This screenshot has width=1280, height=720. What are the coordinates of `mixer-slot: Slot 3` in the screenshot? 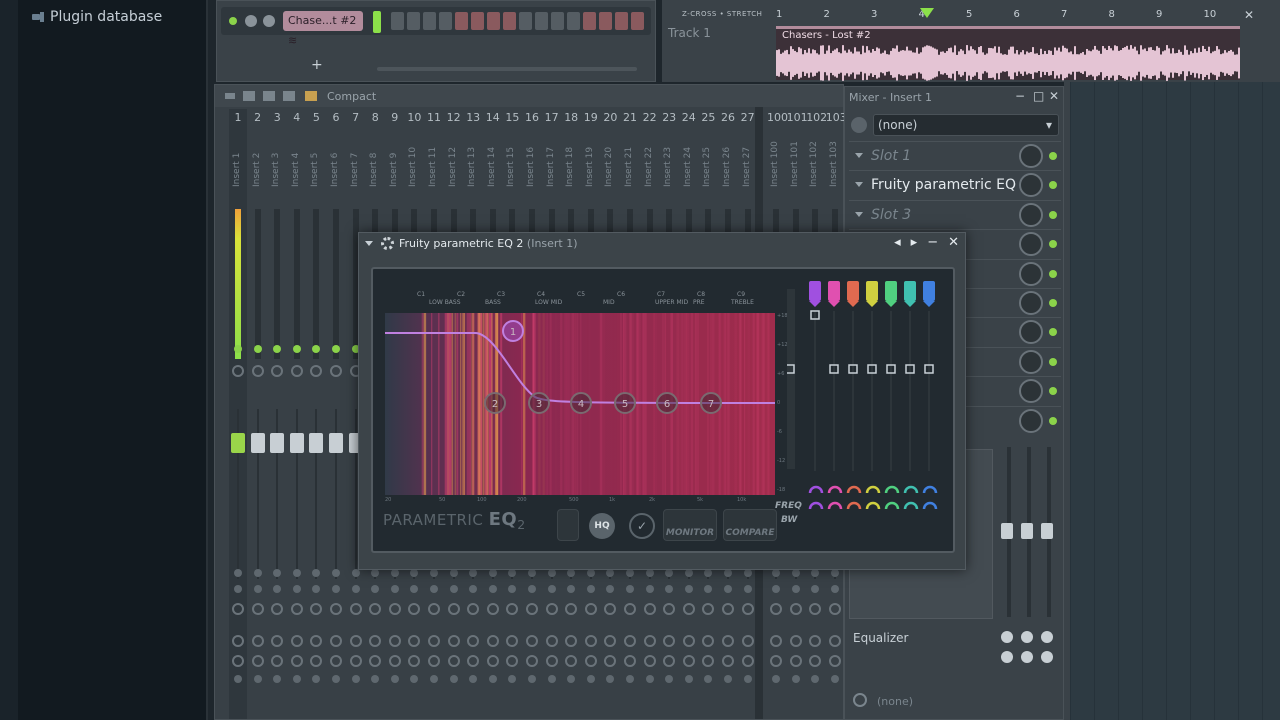 It's located at (955, 213).